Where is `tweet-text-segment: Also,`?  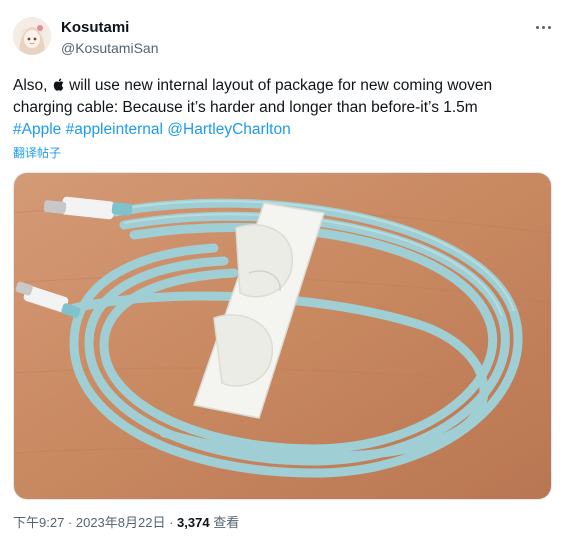 tweet-text-segment: Also, is located at coordinates (30, 85).